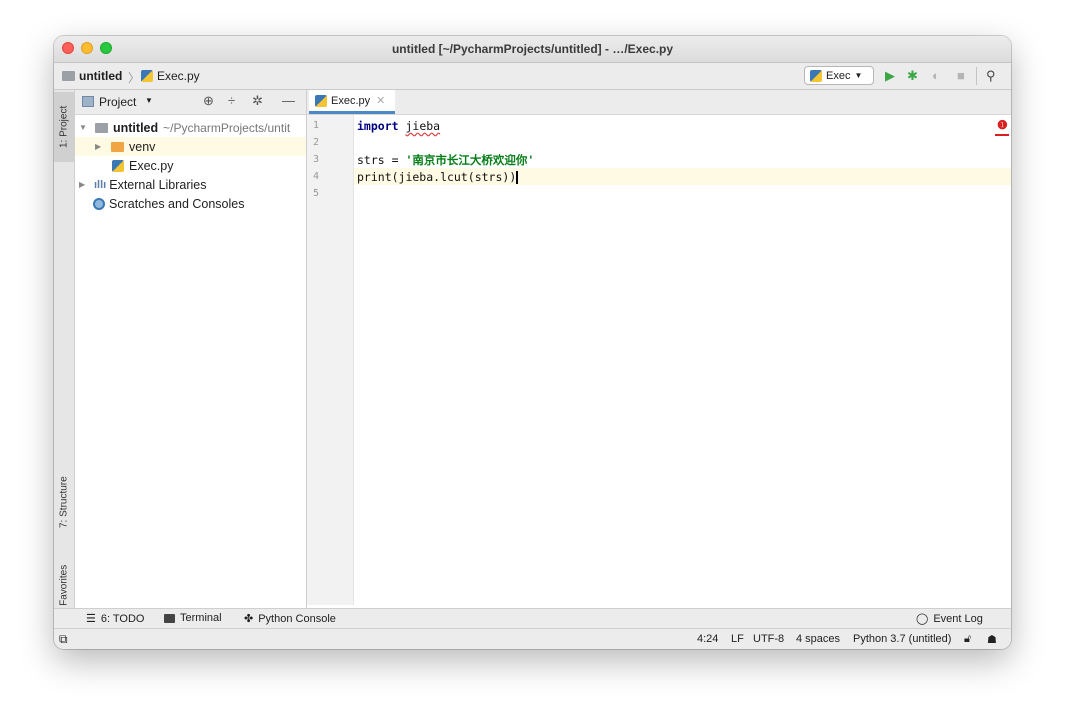  Describe the element at coordinates (976, 76) in the screenshot. I see `toolbar-divider` at that location.